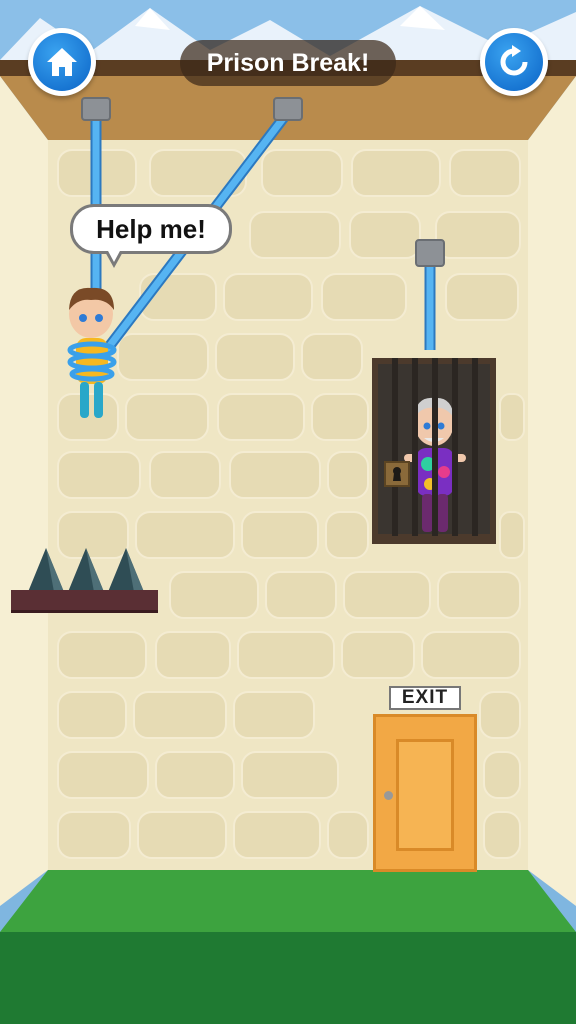 Image resolution: width=576 pixels, height=1024 pixels. I want to click on cage-lock, so click(397, 474).